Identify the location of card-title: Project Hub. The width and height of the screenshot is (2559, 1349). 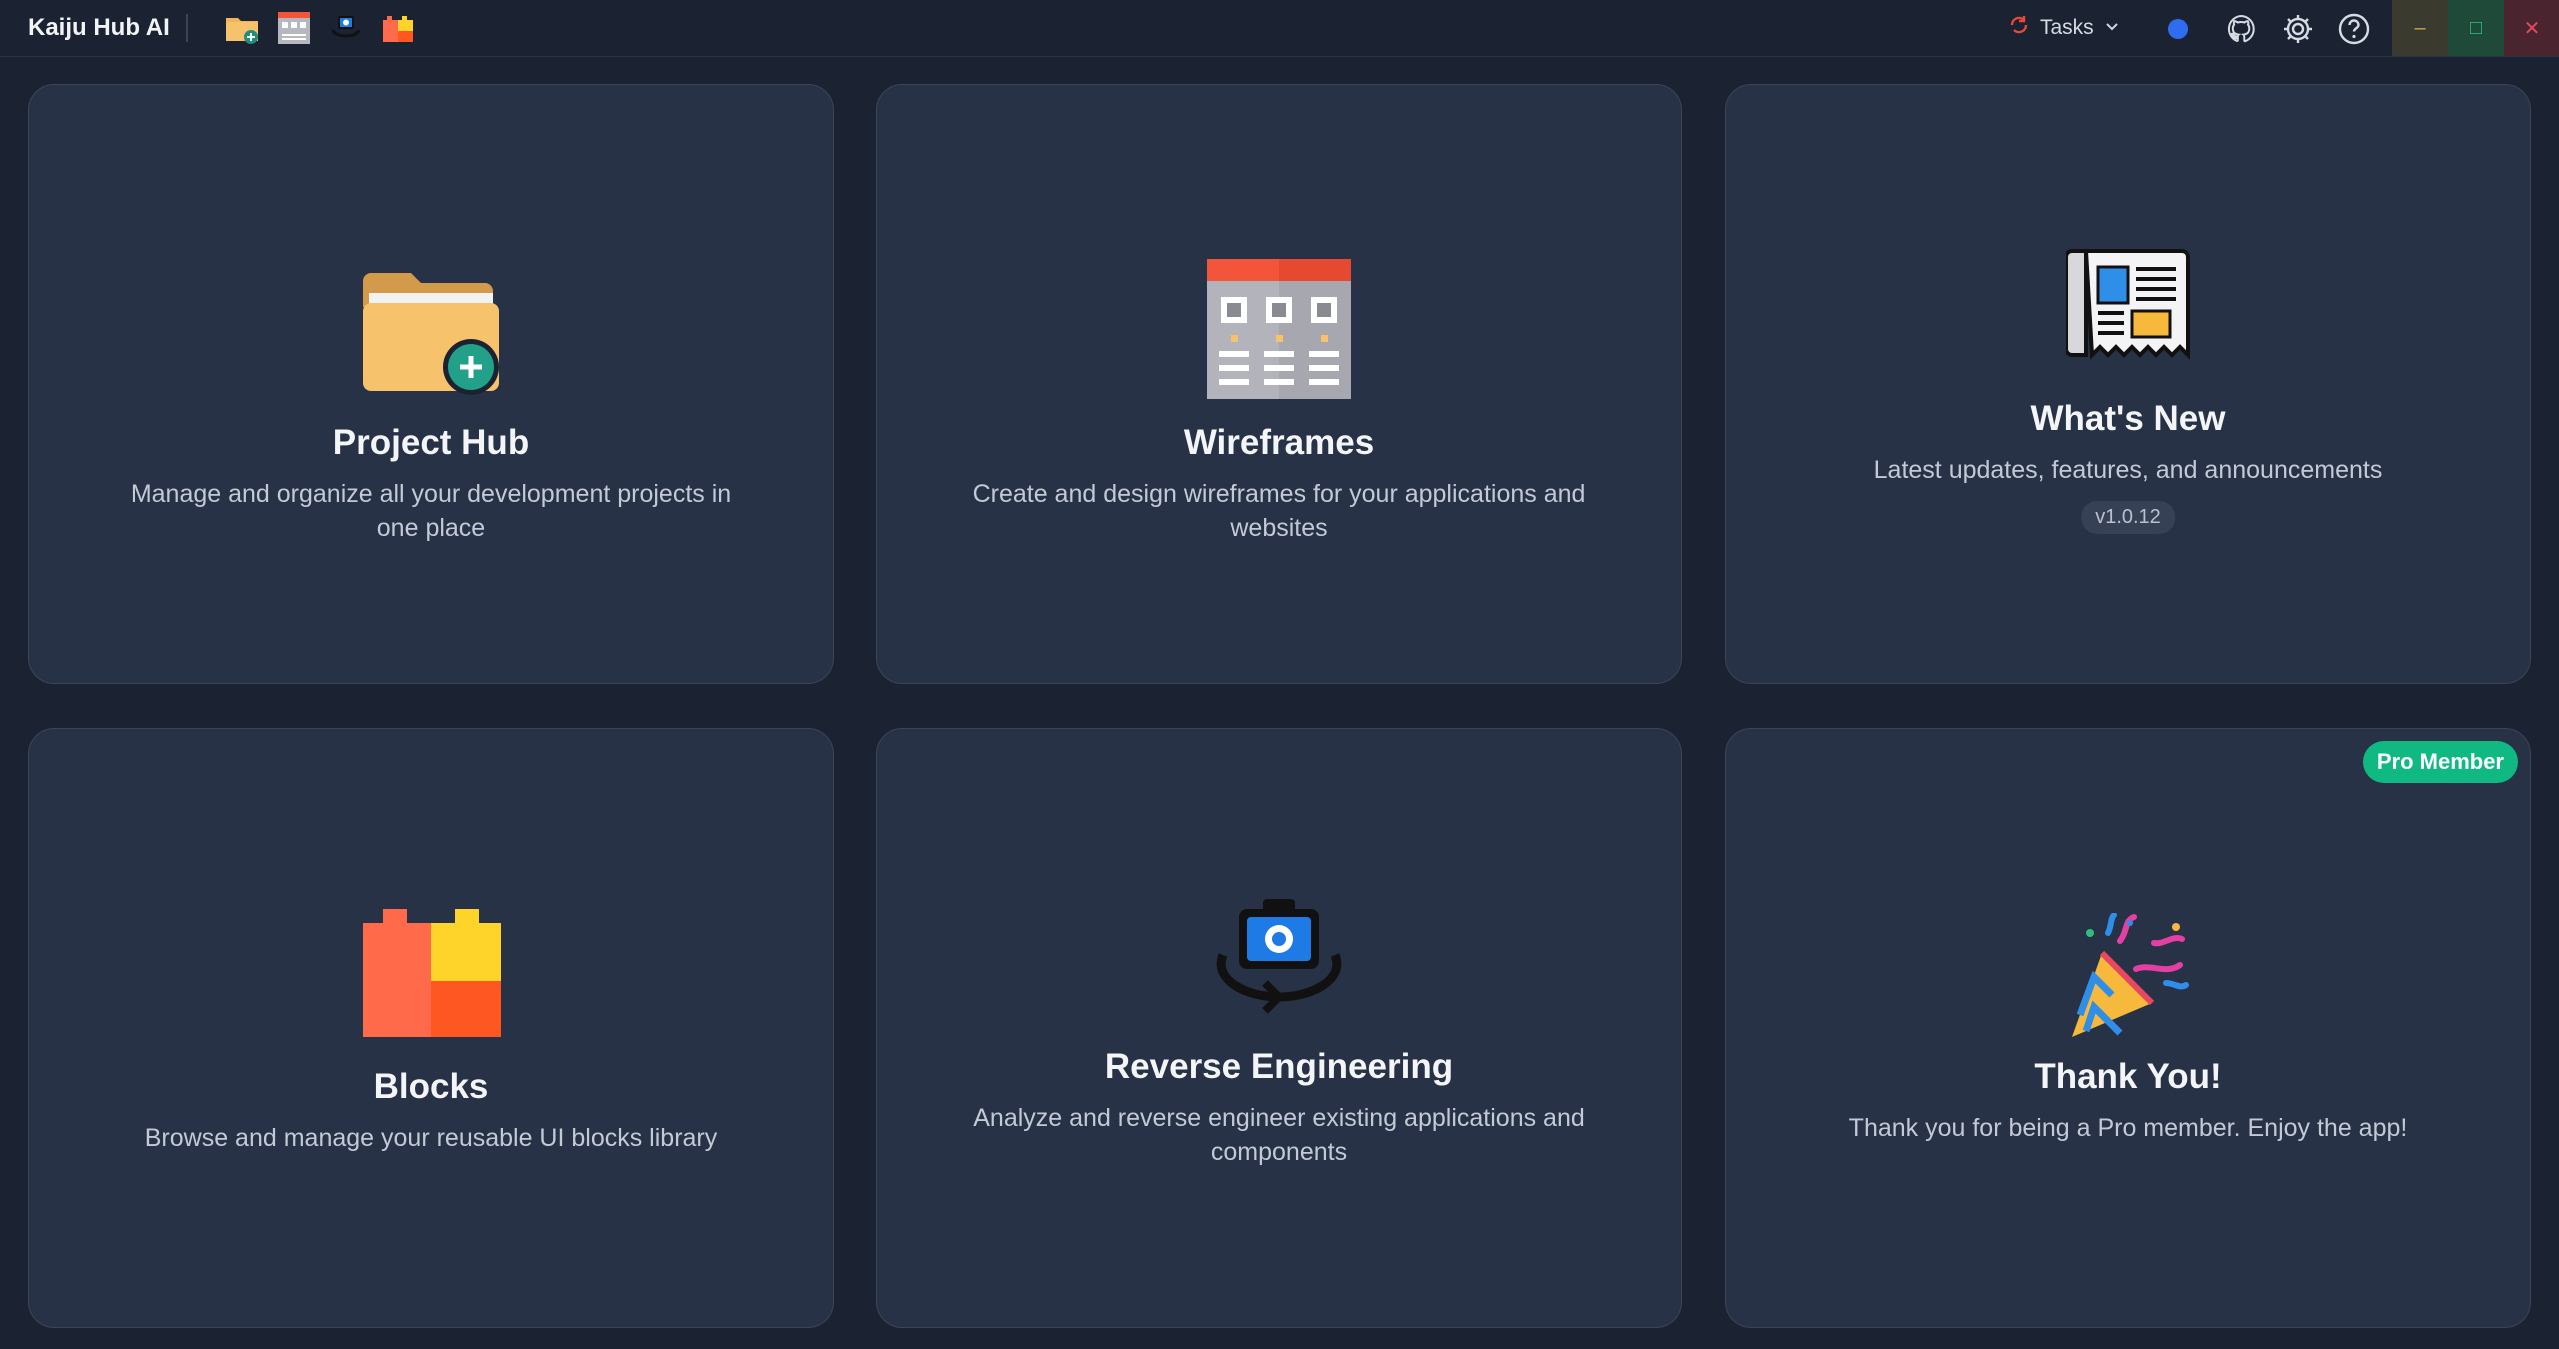
(431, 442).